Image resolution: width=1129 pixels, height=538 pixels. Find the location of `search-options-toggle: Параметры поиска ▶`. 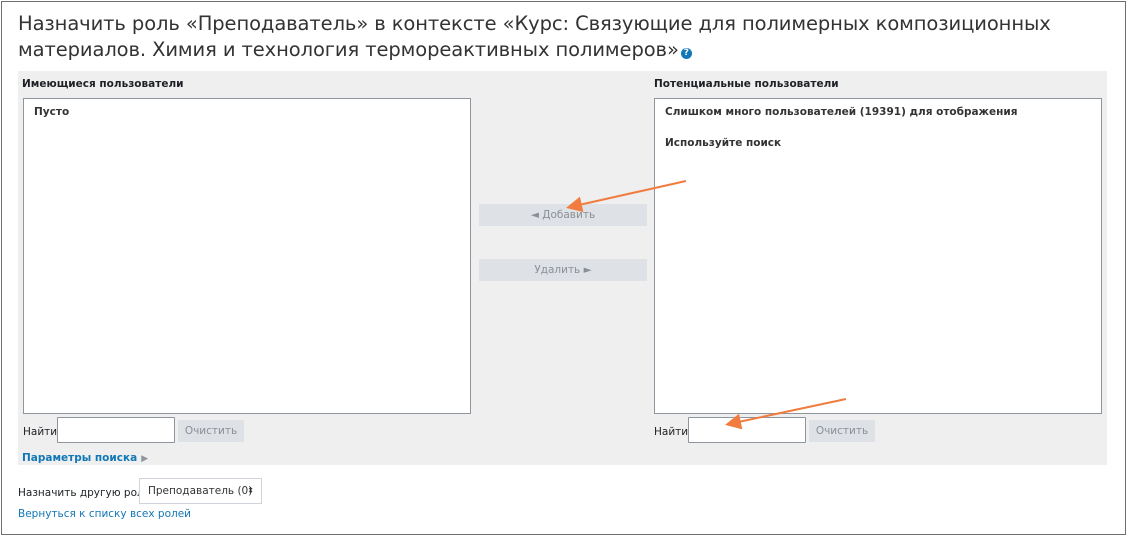

search-options-toggle: Параметры поиска ▶ is located at coordinates (85, 458).